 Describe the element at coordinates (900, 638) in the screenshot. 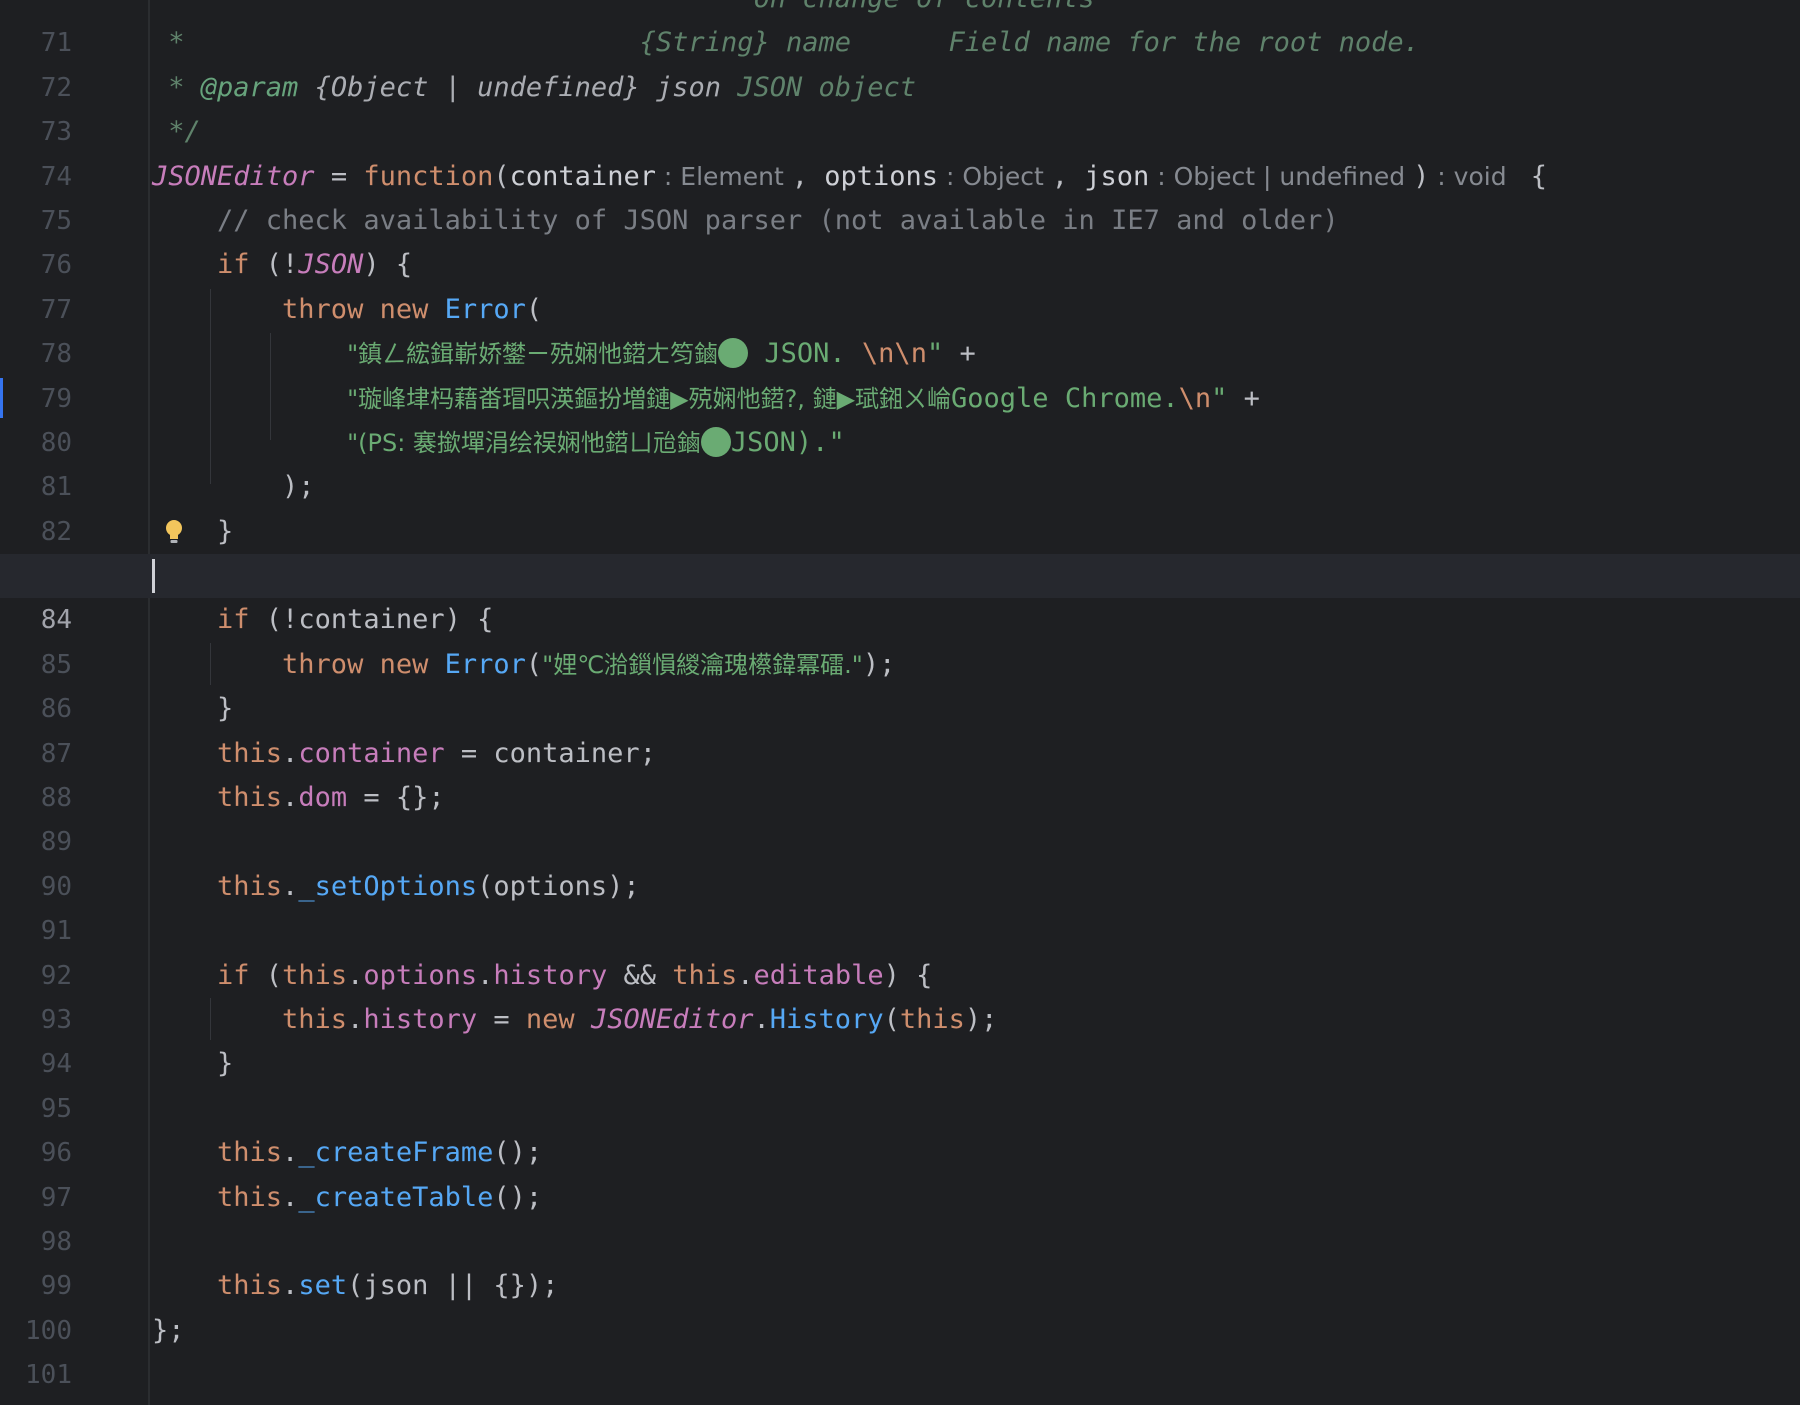

I see `code-line: 85 if (!container) {` at that location.